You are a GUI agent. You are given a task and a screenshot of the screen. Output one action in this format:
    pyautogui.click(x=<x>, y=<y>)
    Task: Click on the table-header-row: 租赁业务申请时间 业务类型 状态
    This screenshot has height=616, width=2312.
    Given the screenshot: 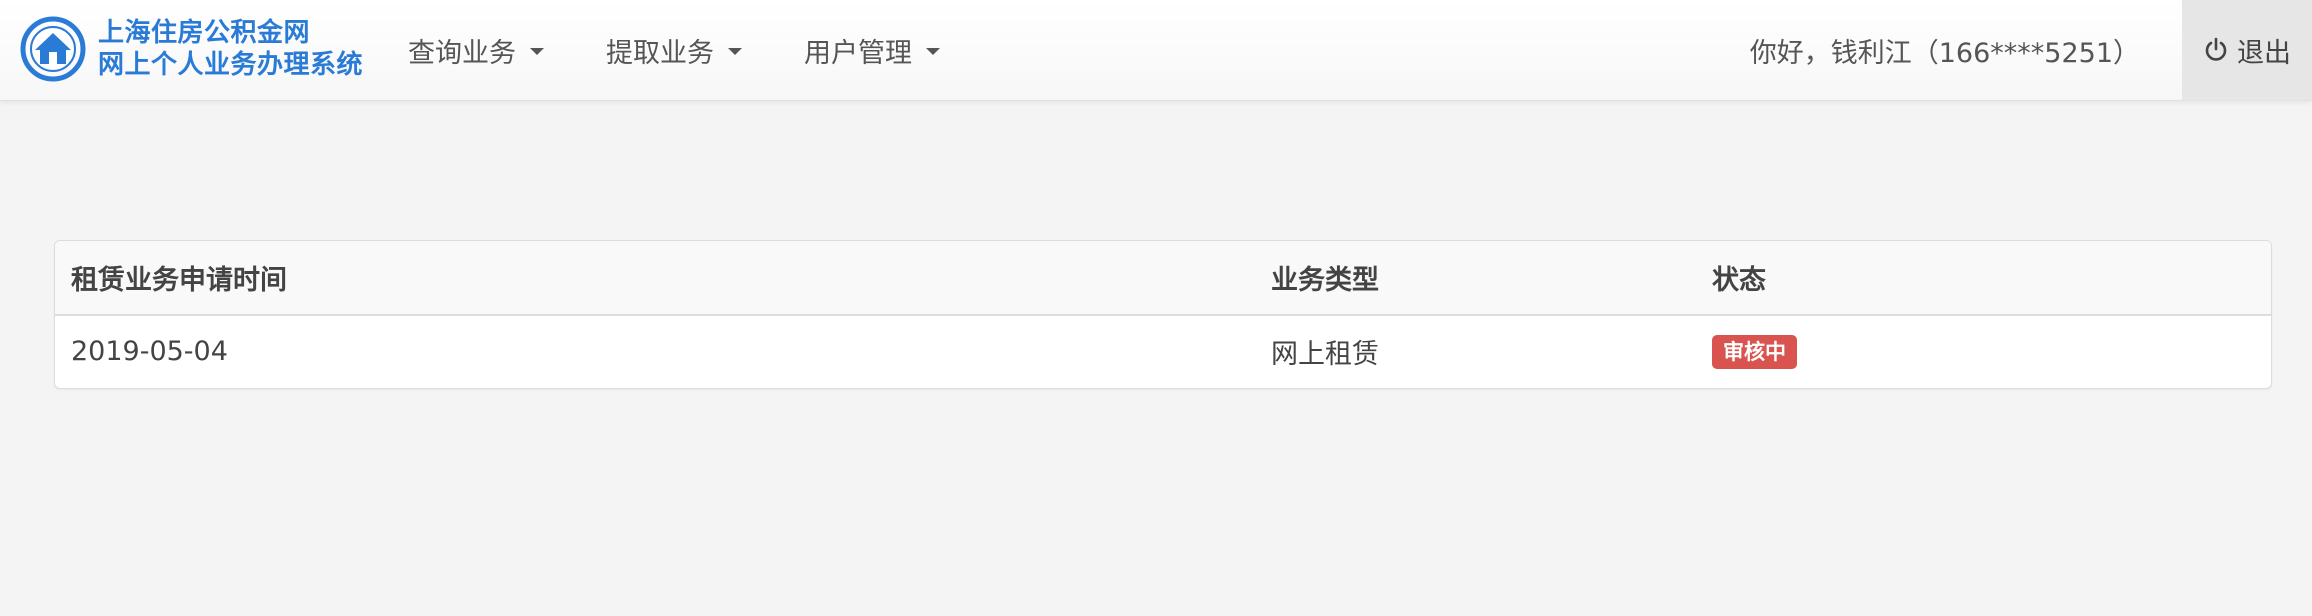 What is the action you would take?
    pyautogui.click(x=1163, y=278)
    